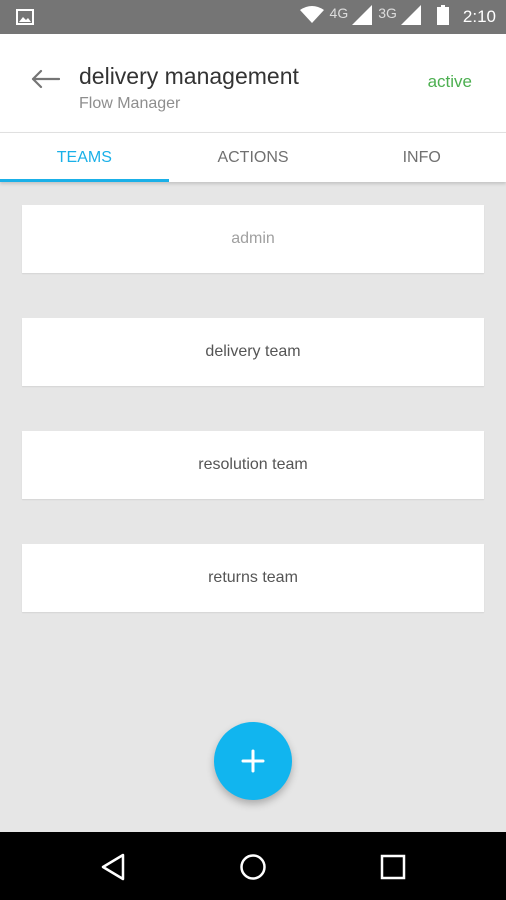 The width and height of the screenshot is (506, 900). I want to click on app-header: delivery management Flow Manager active, so click(253, 83).